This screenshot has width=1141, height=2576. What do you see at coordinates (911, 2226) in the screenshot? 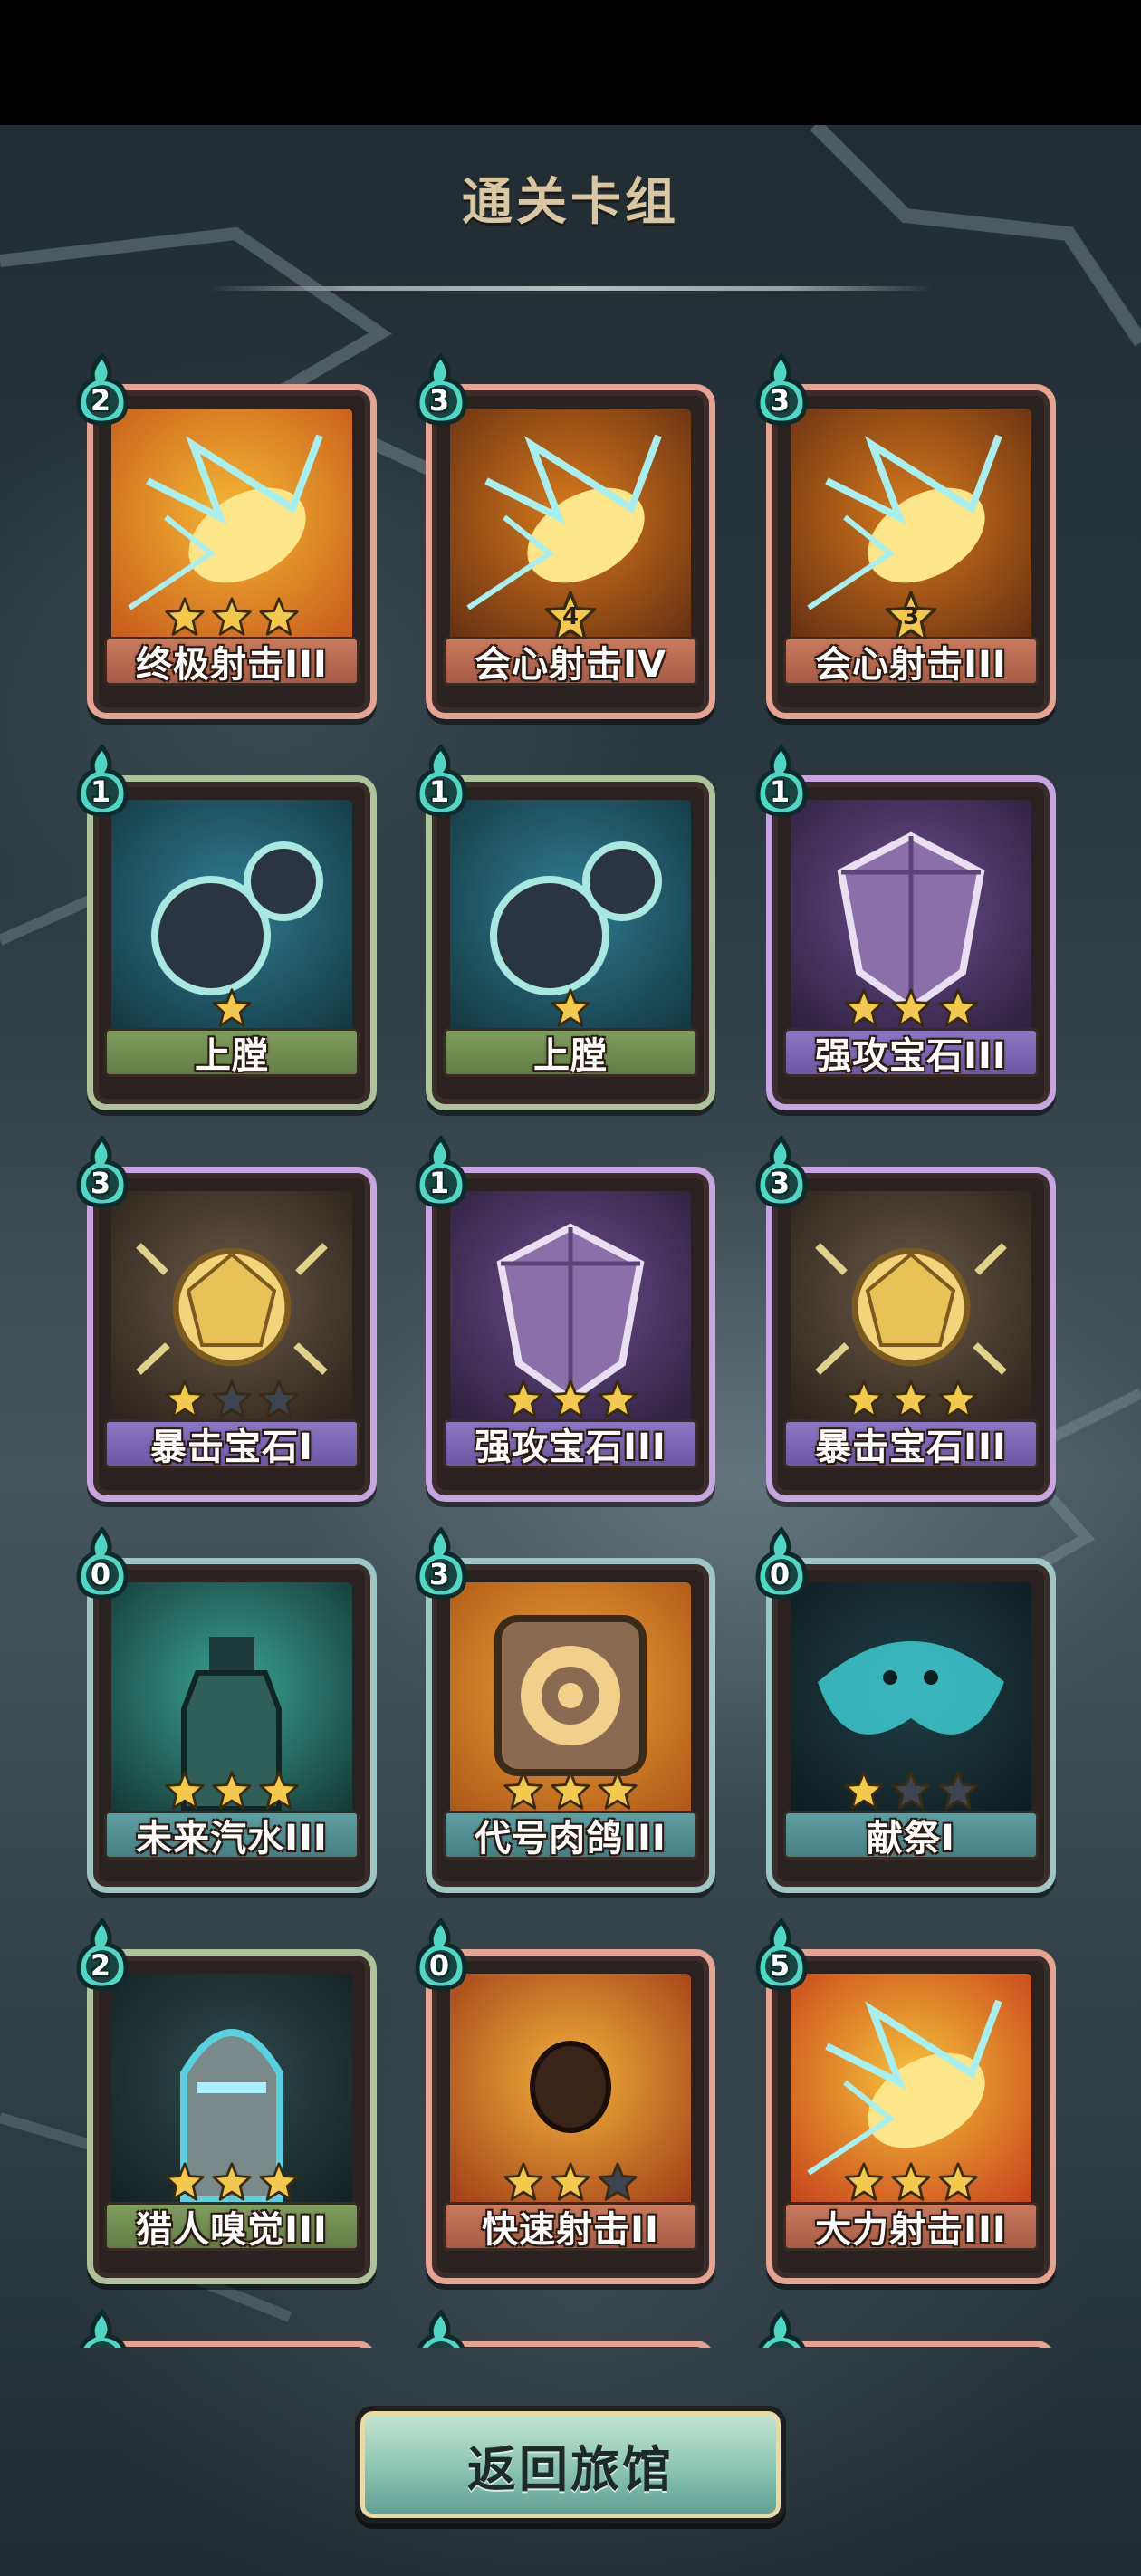
I see `card-name: 大力射击III` at bounding box center [911, 2226].